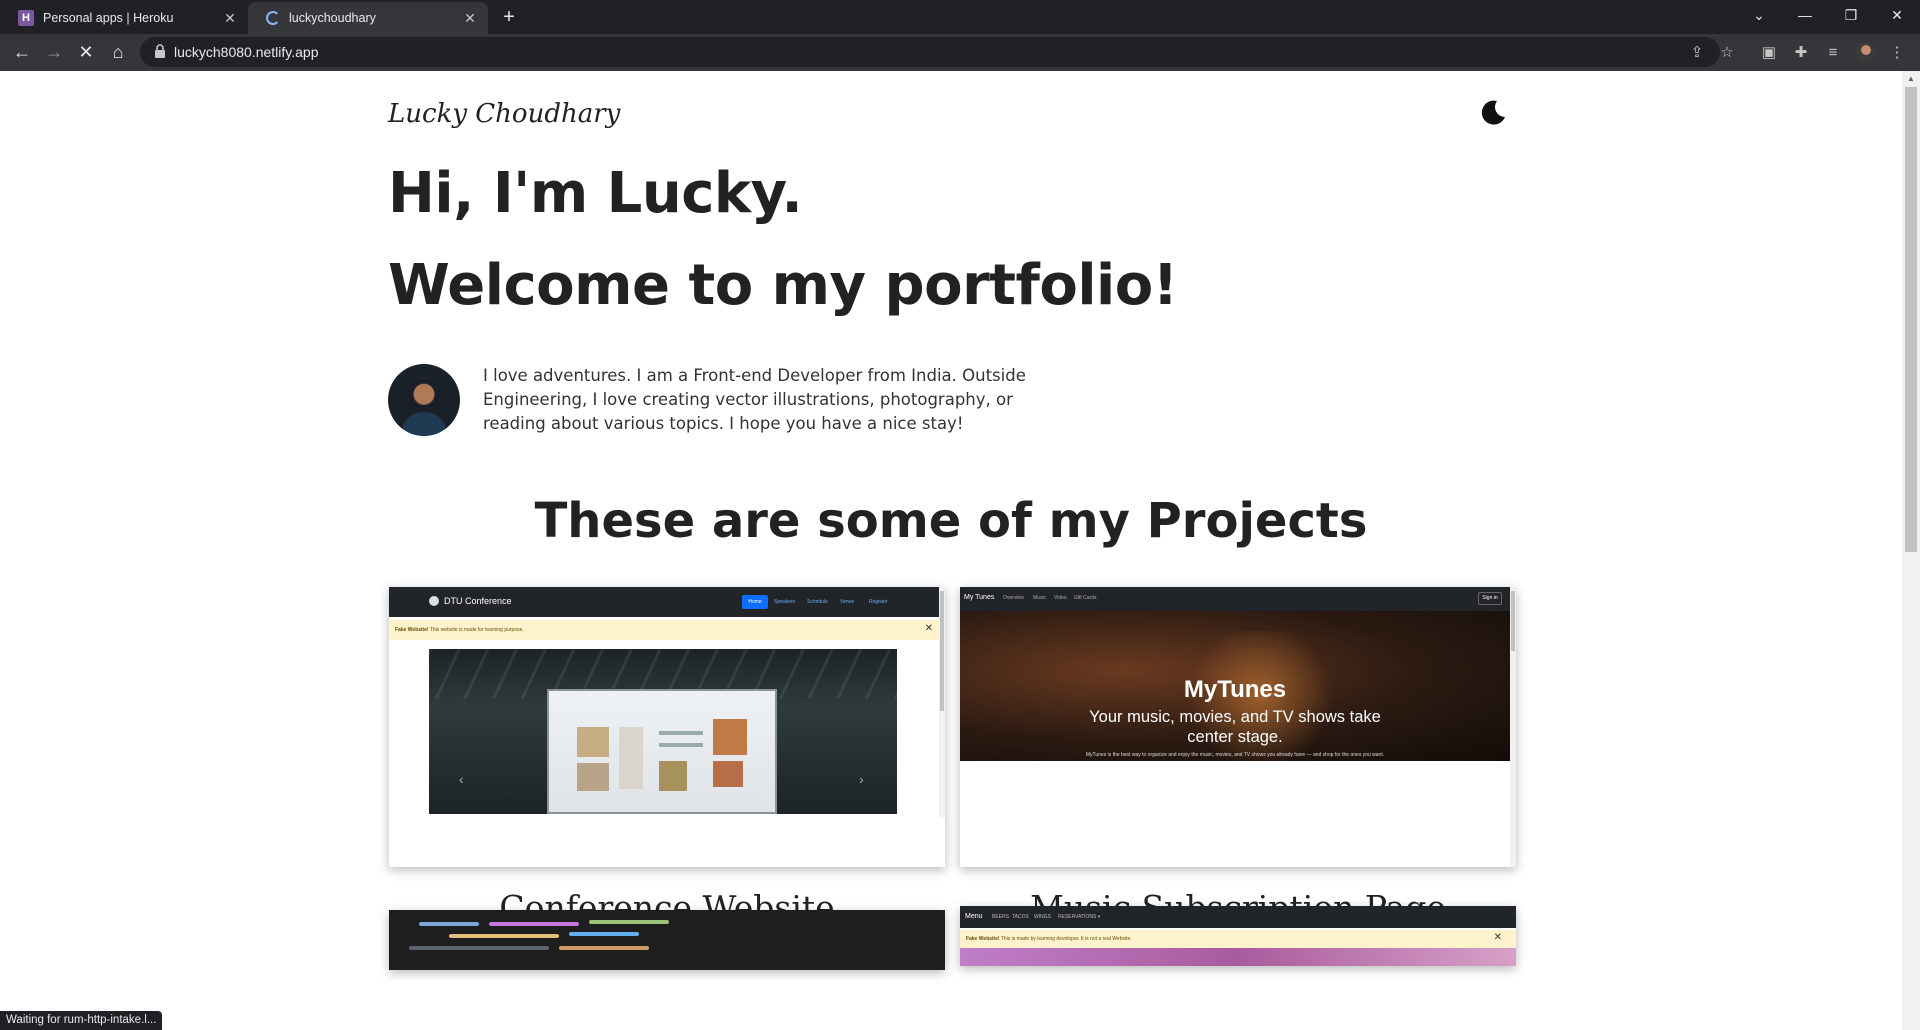 Image resolution: width=1920 pixels, height=1030 pixels. What do you see at coordinates (595, 193) in the screenshot?
I see `hero-greeting: Hi, I'm Lucky.` at bounding box center [595, 193].